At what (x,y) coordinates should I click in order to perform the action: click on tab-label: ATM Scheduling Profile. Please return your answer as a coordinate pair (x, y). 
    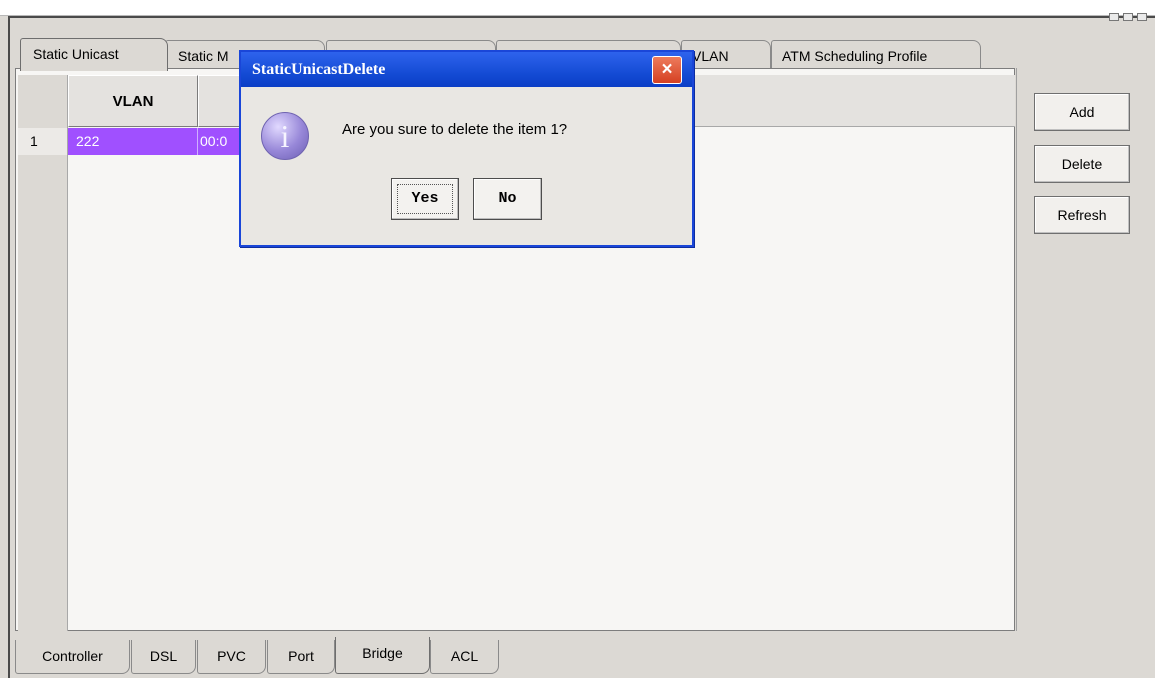
    Looking at the image, I should click on (855, 56).